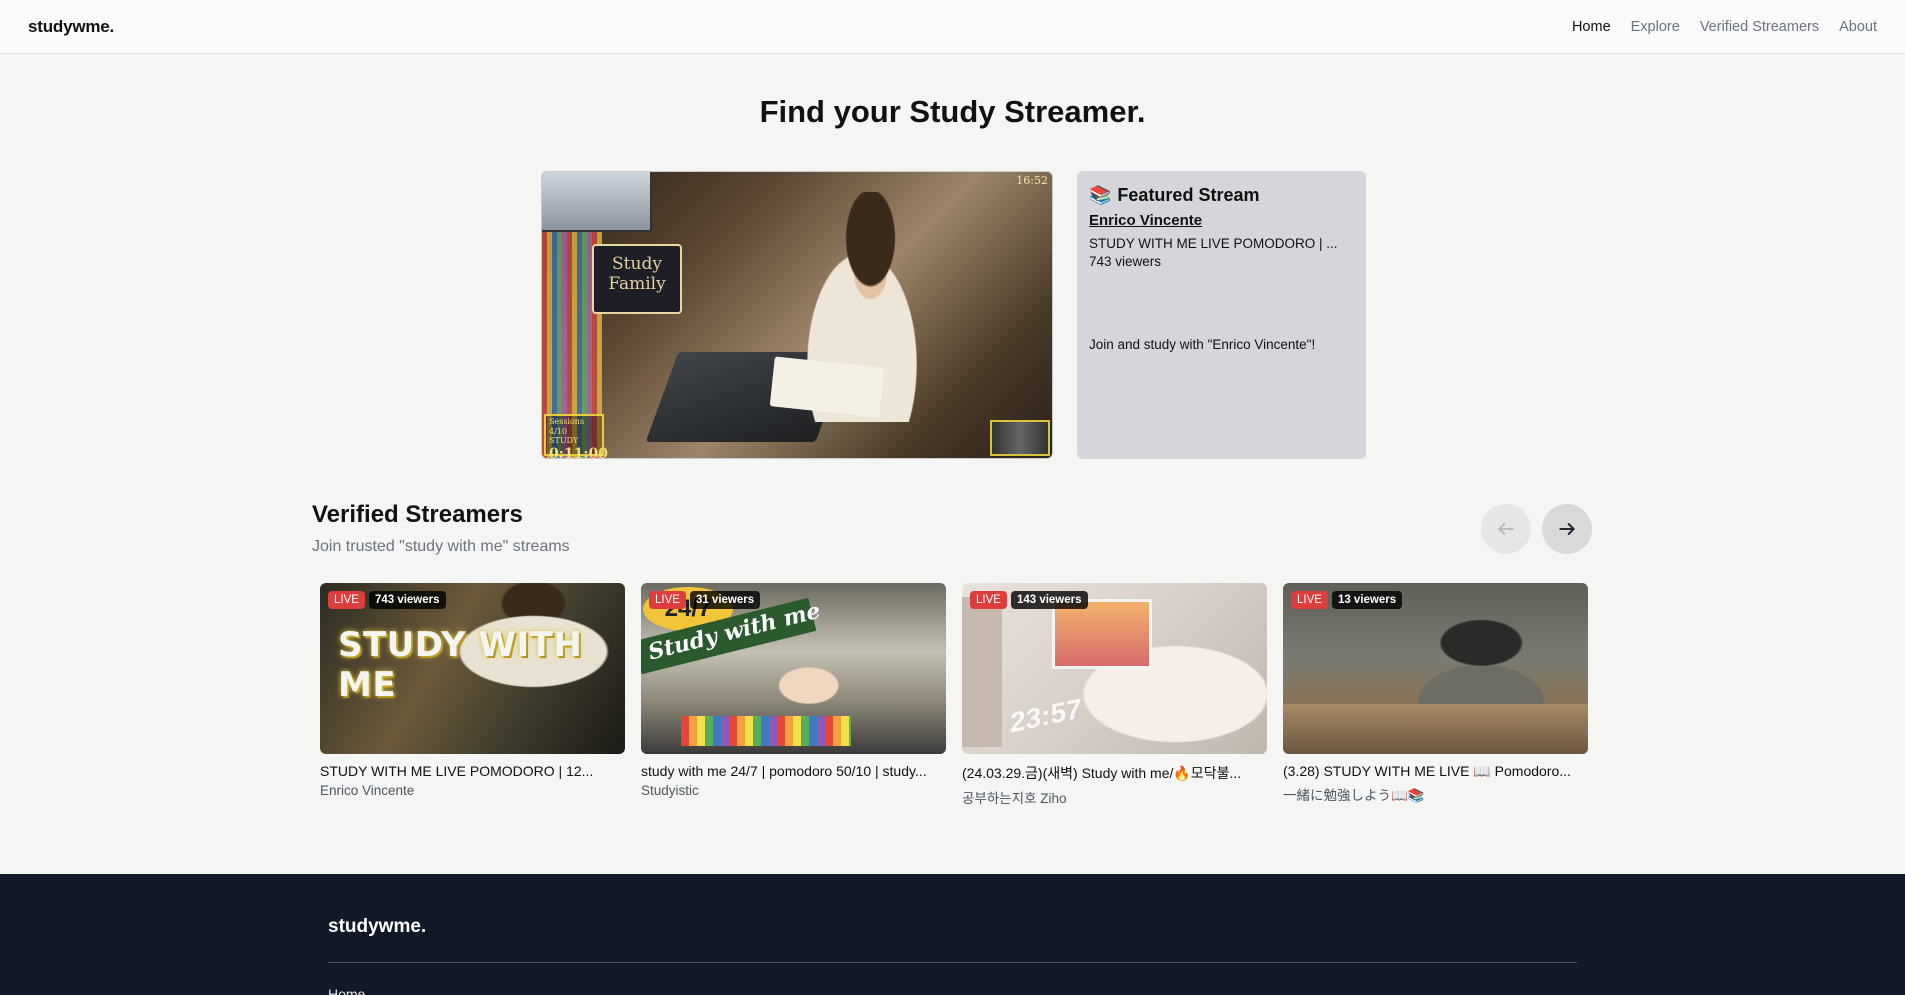 This screenshot has width=1905, height=995. I want to click on arrow-left-icon, so click(1506, 529).